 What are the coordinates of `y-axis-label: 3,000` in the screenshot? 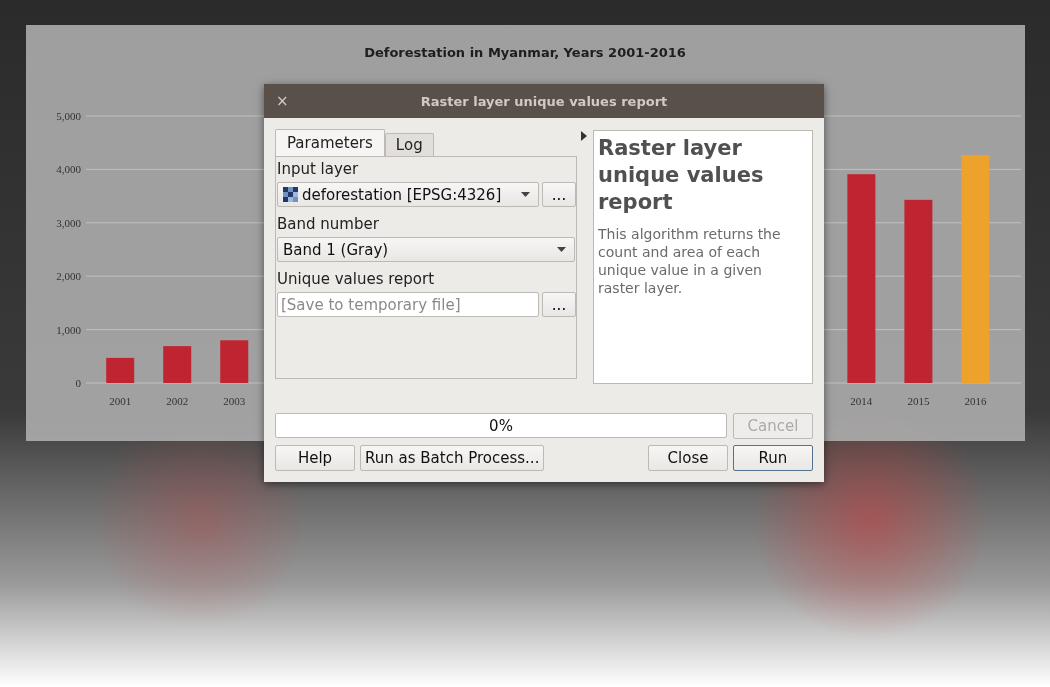 It's located at (68, 222).